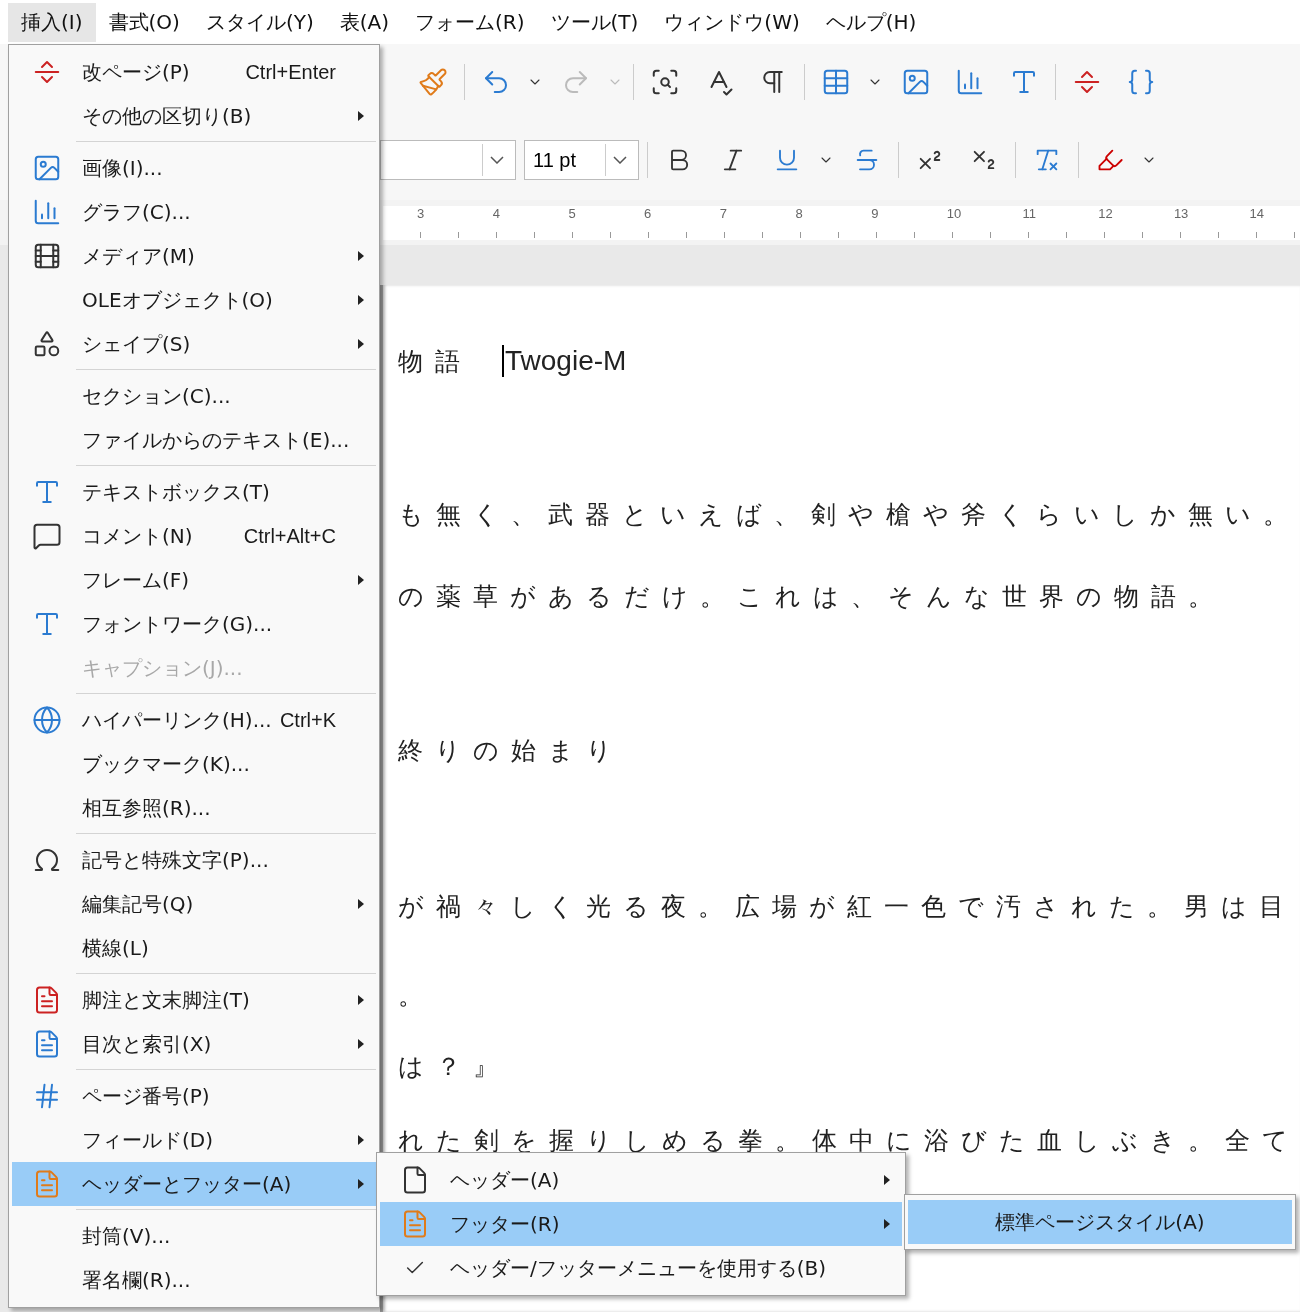 This screenshot has height=1312, width=1300. I want to click on menu-item: コメント(N) Ctrl+Alt+C, so click(194, 536).